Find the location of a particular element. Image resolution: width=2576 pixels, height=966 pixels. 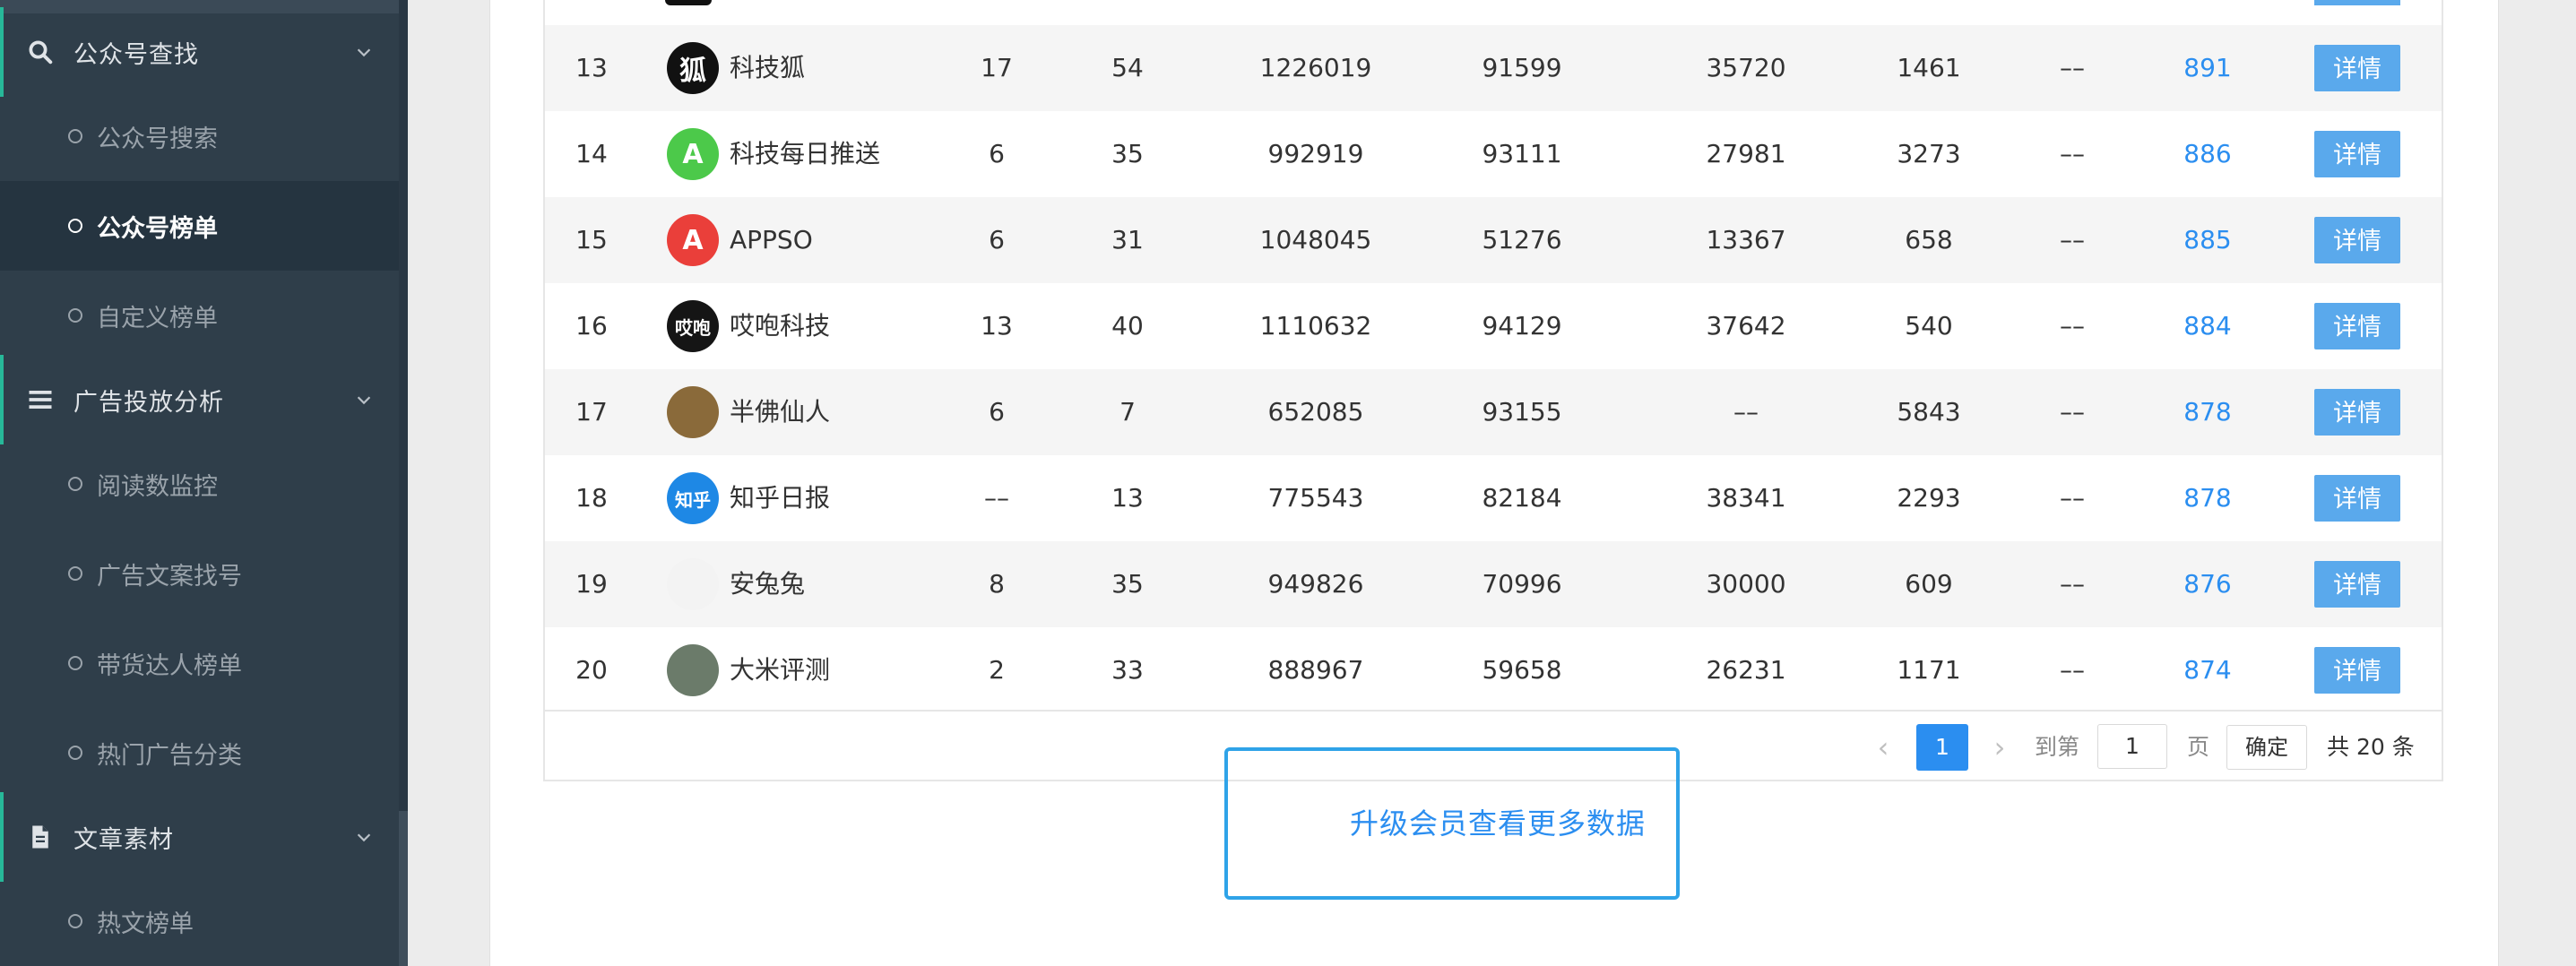

upgrade-membership-link: 升级会员查看更多数据 is located at coordinates (1498, 823).